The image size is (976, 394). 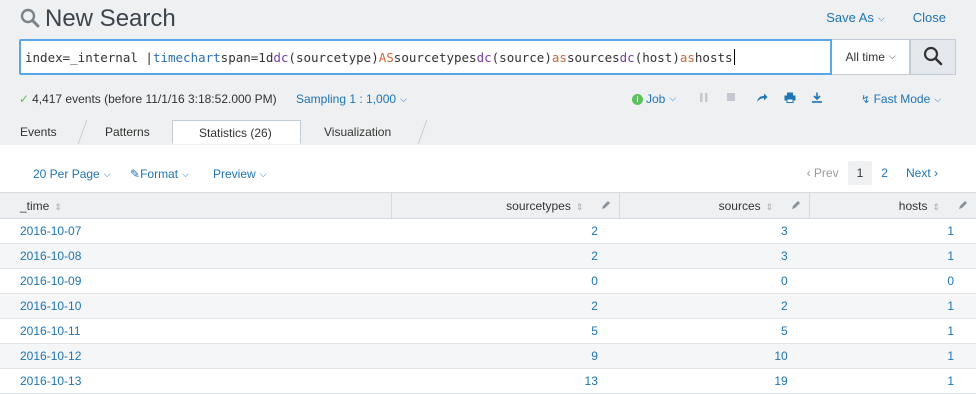 What do you see at coordinates (714, 331) in the screenshot?
I see `cell-sources: 5` at bounding box center [714, 331].